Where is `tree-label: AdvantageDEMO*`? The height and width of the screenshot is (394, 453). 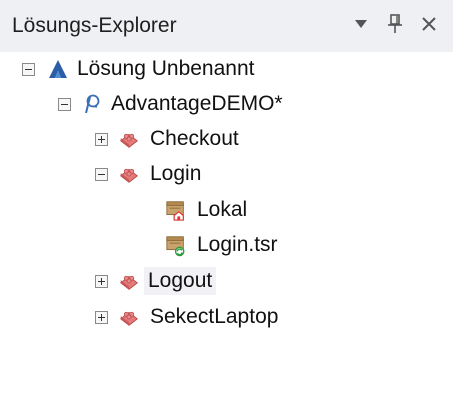 tree-label: AdvantageDEMO* is located at coordinates (197, 103).